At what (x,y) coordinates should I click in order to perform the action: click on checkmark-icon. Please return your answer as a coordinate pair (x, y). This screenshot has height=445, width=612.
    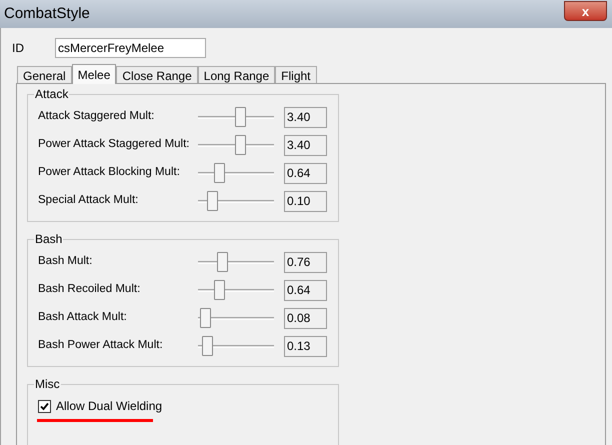
    Looking at the image, I should click on (44, 406).